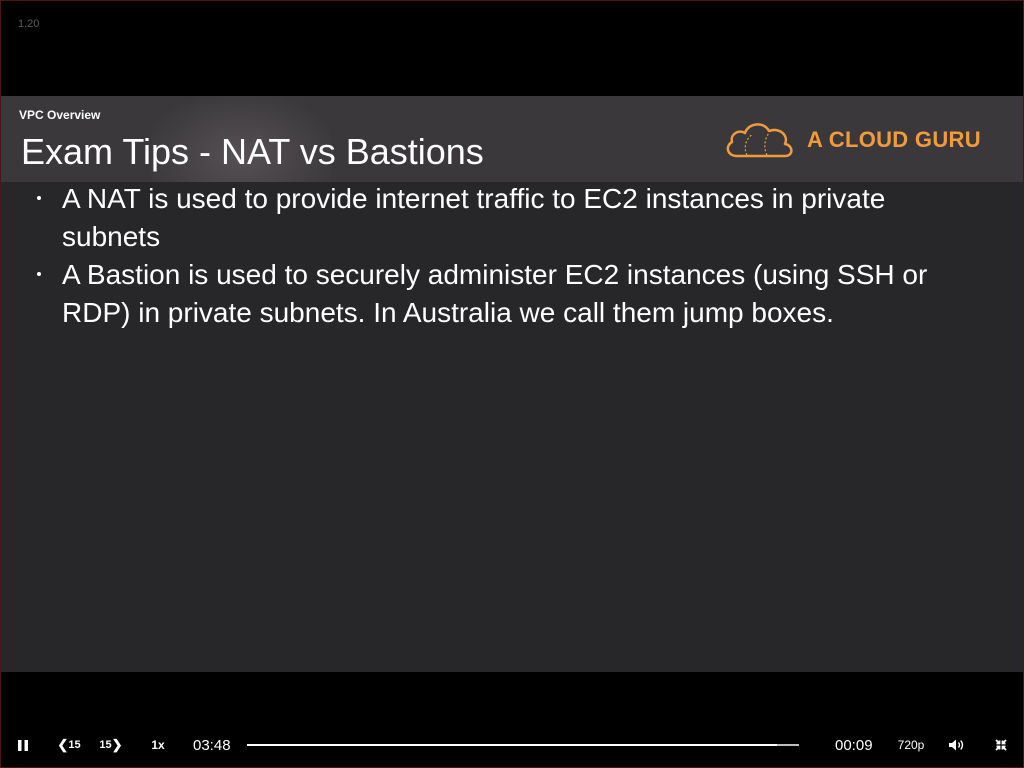 This screenshot has height=768, width=1024. What do you see at coordinates (894, 139) in the screenshot?
I see `logo-text: A CLOUD GURU` at bounding box center [894, 139].